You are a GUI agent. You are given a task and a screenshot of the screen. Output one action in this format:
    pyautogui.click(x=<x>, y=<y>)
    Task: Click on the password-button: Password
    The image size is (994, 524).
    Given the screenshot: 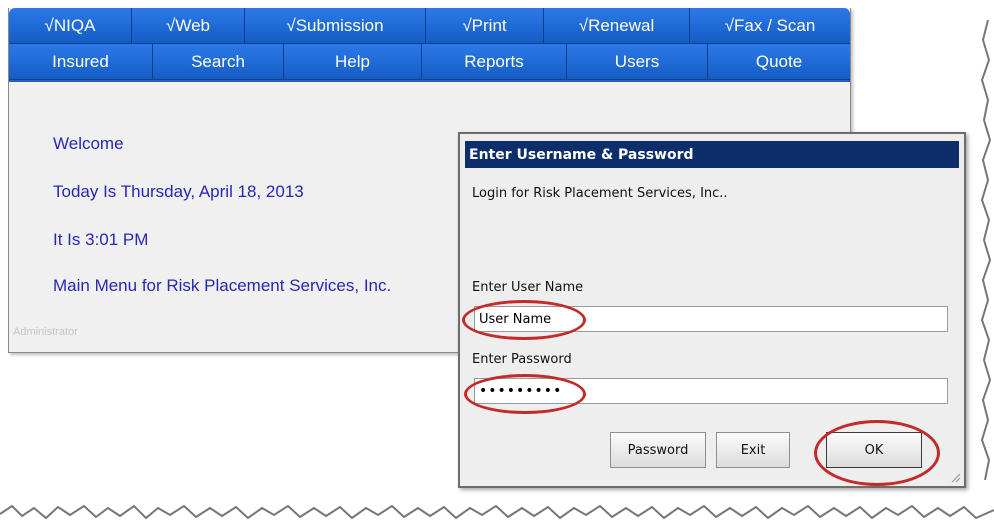 What is the action you would take?
    pyautogui.click(x=658, y=450)
    